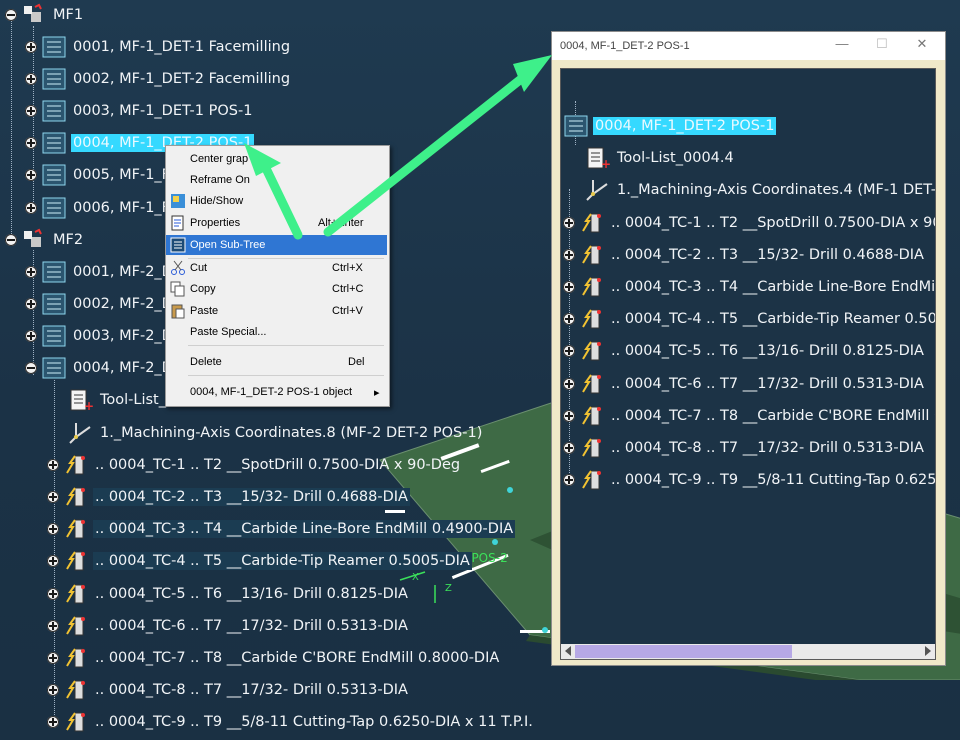 The width and height of the screenshot is (960, 740). What do you see at coordinates (748, 46) in the screenshot?
I see `window-title-bar: 0004, MF-1_DET-2 POS-1 — ☐ ✕` at bounding box center [748, 46].